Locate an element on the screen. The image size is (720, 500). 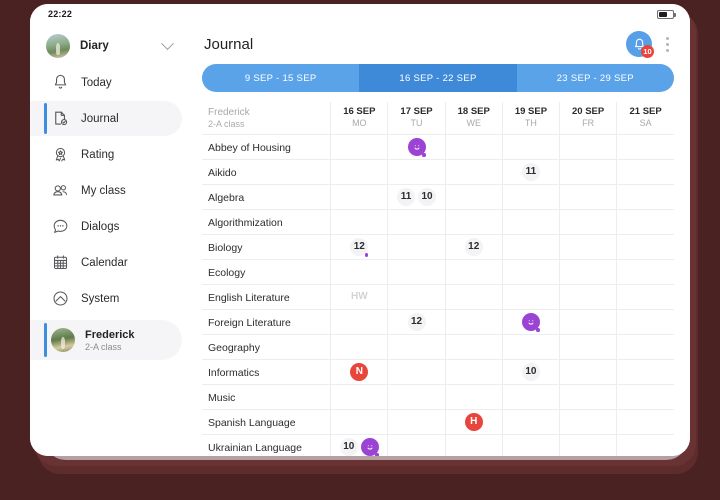
chevron-down-icon is located at coordinates (167, 43).